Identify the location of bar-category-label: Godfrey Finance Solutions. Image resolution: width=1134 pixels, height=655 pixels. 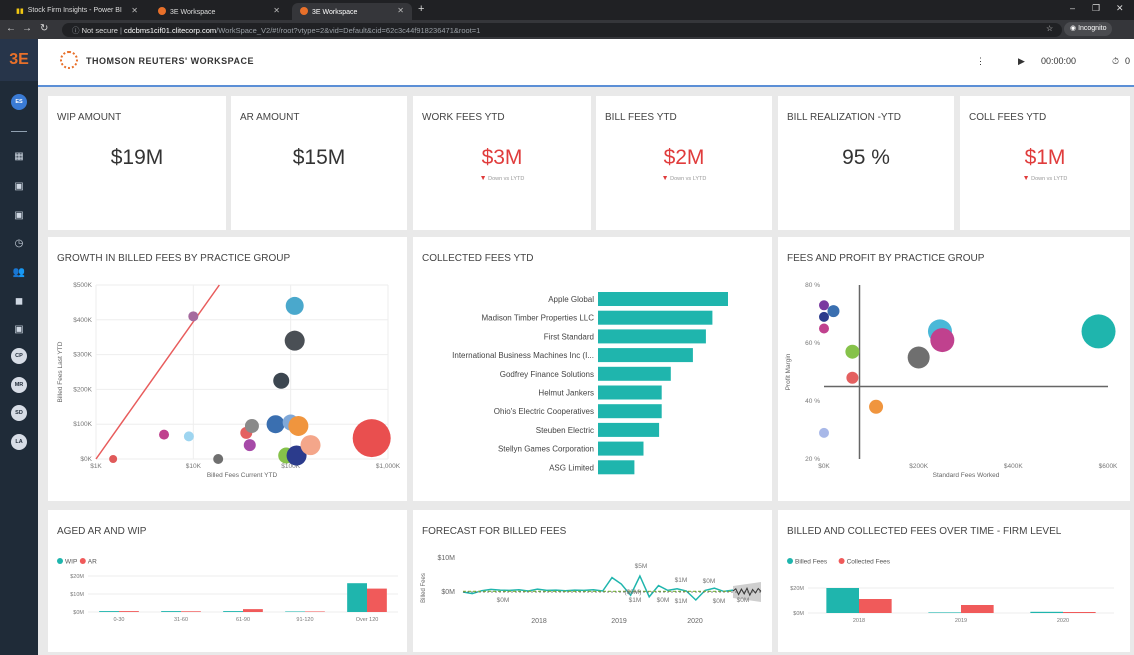
(547, 374).